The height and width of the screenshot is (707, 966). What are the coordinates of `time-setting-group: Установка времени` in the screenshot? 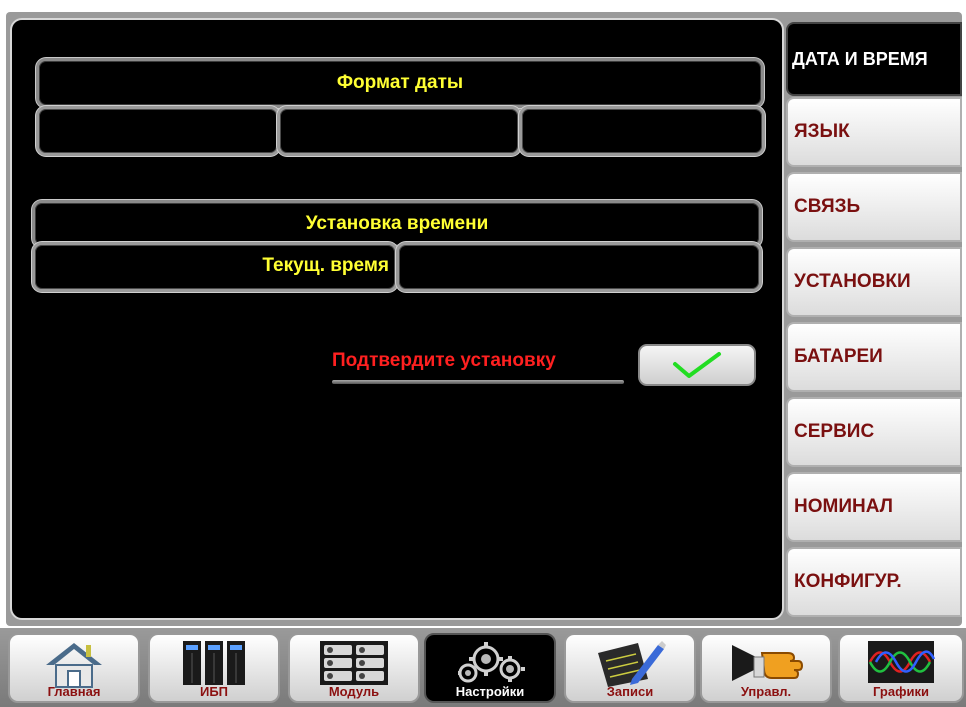 It's located at (397, 224).